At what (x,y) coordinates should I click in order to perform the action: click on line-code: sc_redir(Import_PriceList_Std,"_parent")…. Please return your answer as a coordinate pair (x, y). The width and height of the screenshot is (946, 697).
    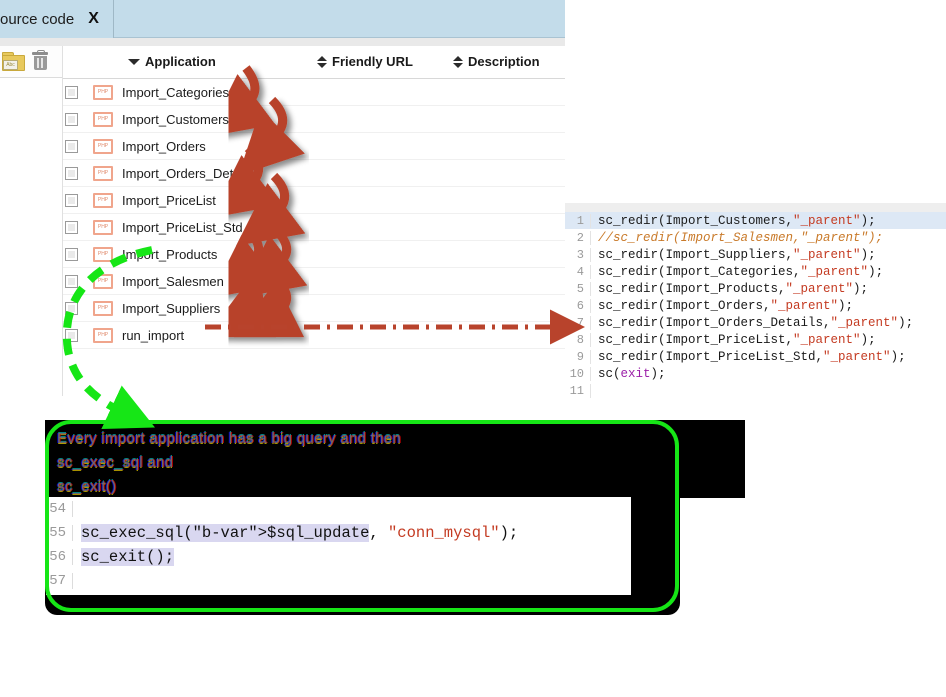
    Looking at the image, I should click on (752, 356).